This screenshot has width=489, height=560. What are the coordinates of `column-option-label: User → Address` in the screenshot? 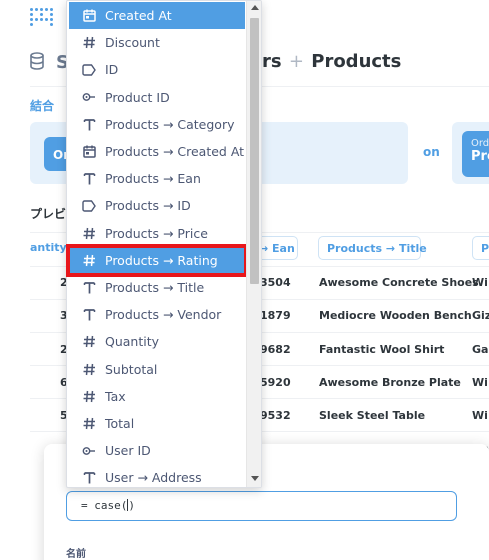 It's located at (153, 478).